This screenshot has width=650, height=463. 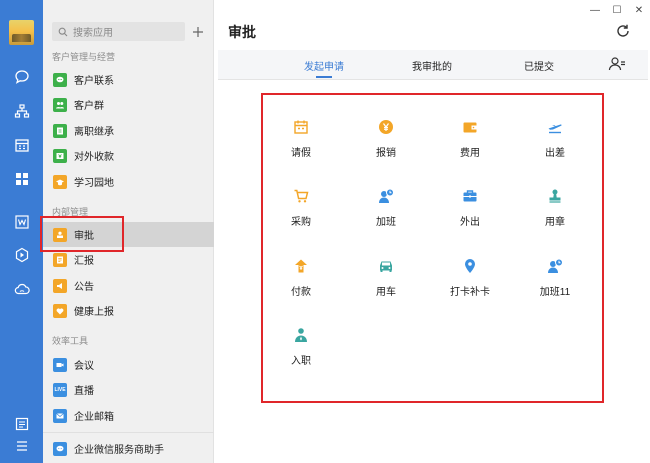 I want to click on cart-icon, so click(x=301, y=196).